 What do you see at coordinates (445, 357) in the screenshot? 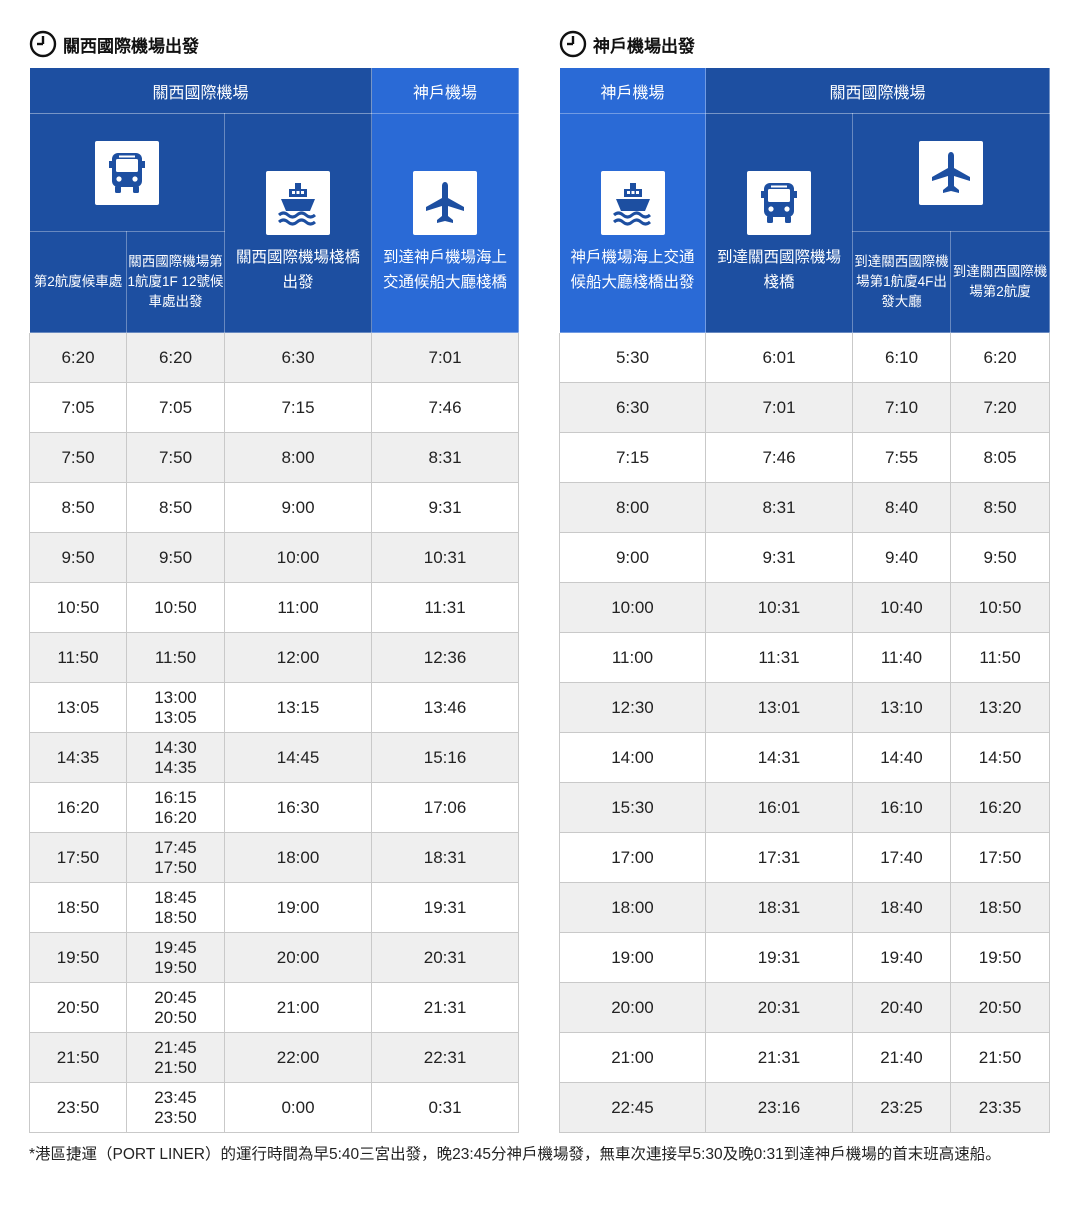
I see `kobe-arrival-time: 7:01` at bounding box center [445, 357].